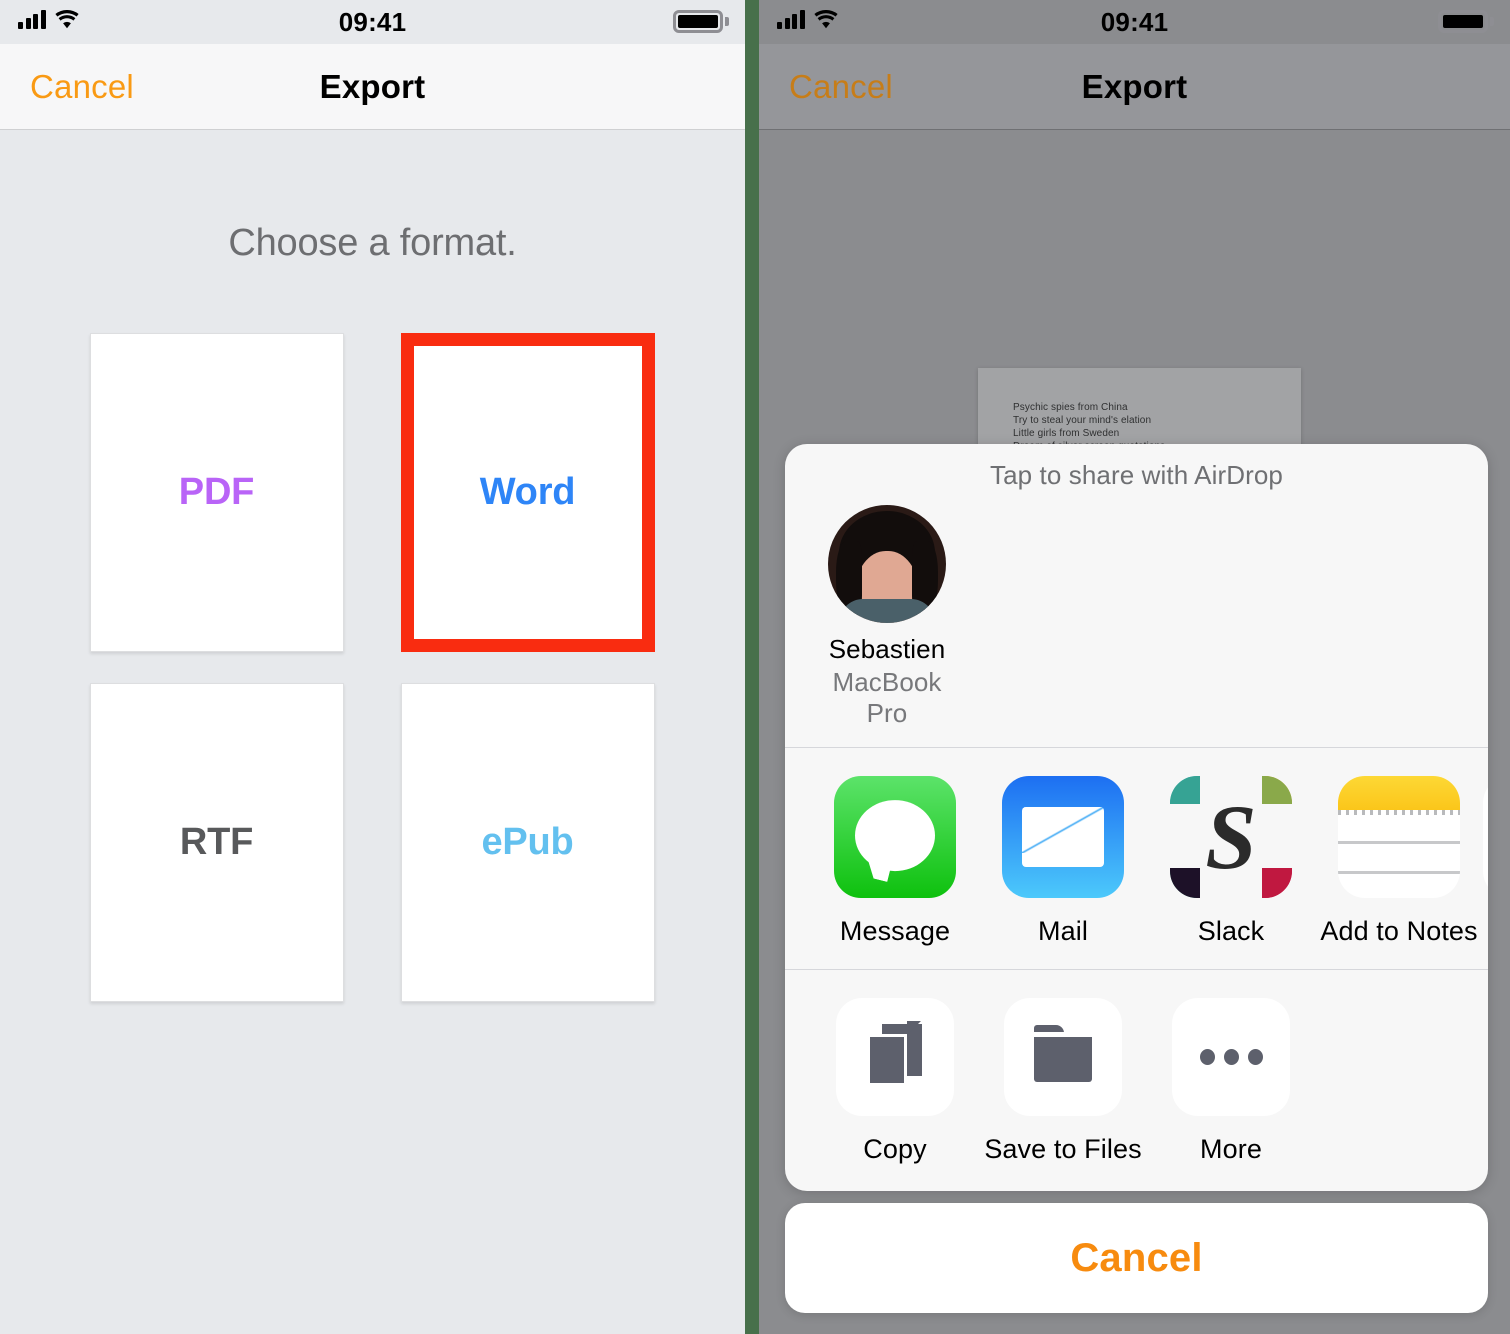 Image resolution: width=1510 pixels, height=1334 pixels. Describe the element at coordinates (1231, 1057) in the screenshot. I see `ellipsis-icon` at that location.